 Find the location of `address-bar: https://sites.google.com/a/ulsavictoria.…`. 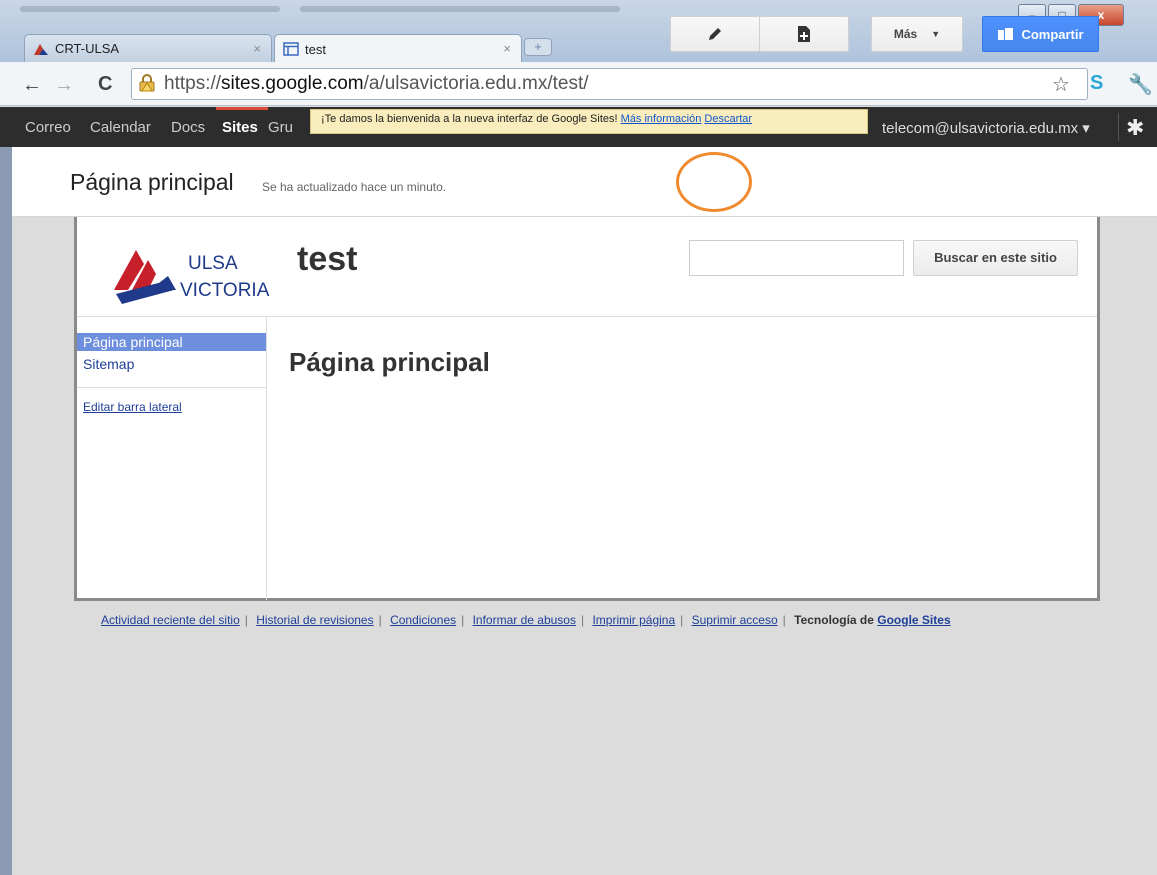

address-bar: https://sites.google.com/a/ulsavictoria.… is located at coordinates (609, 84).